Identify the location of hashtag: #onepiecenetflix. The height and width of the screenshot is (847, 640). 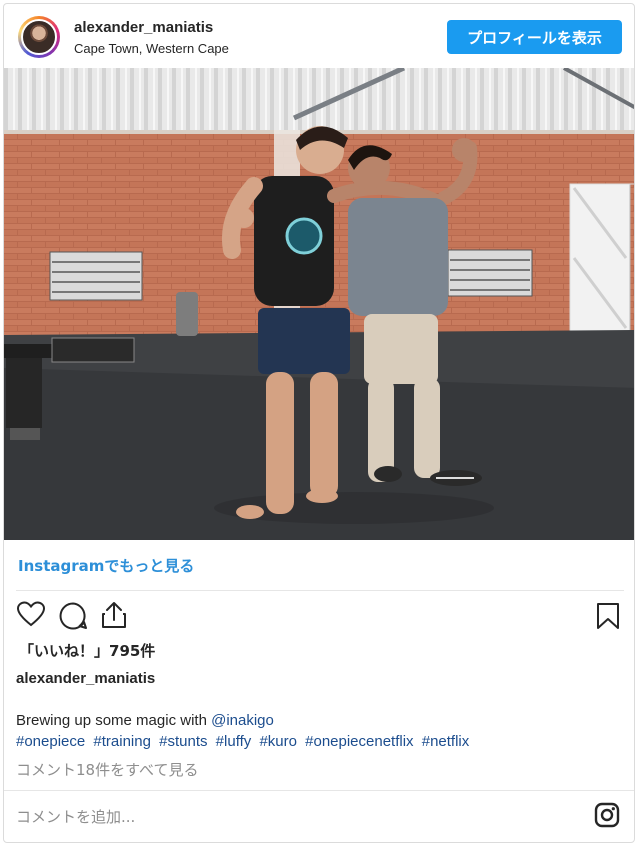
(359, 741).